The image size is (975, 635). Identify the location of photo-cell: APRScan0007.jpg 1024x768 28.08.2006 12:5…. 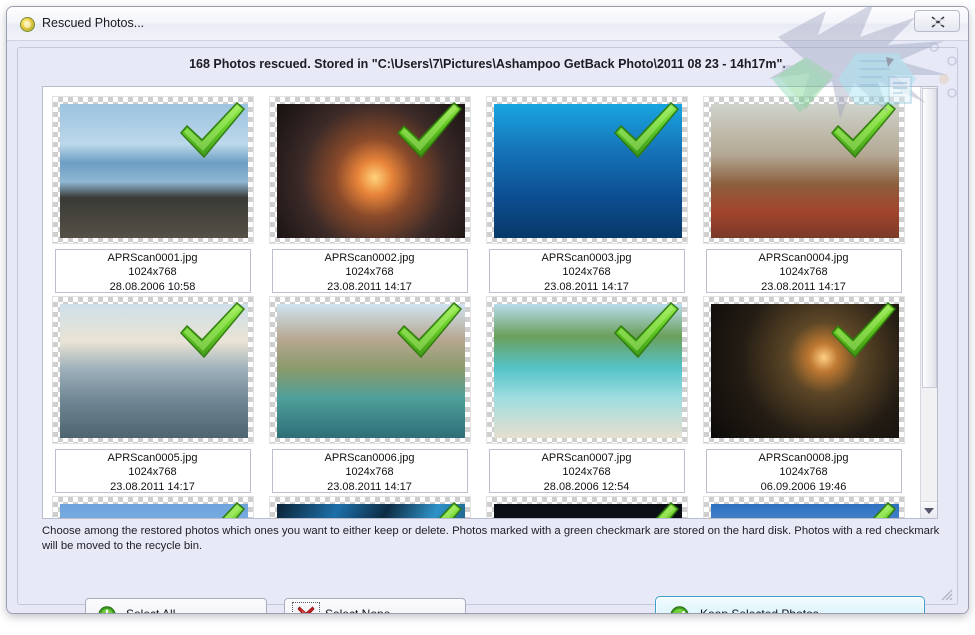
(586, 392).